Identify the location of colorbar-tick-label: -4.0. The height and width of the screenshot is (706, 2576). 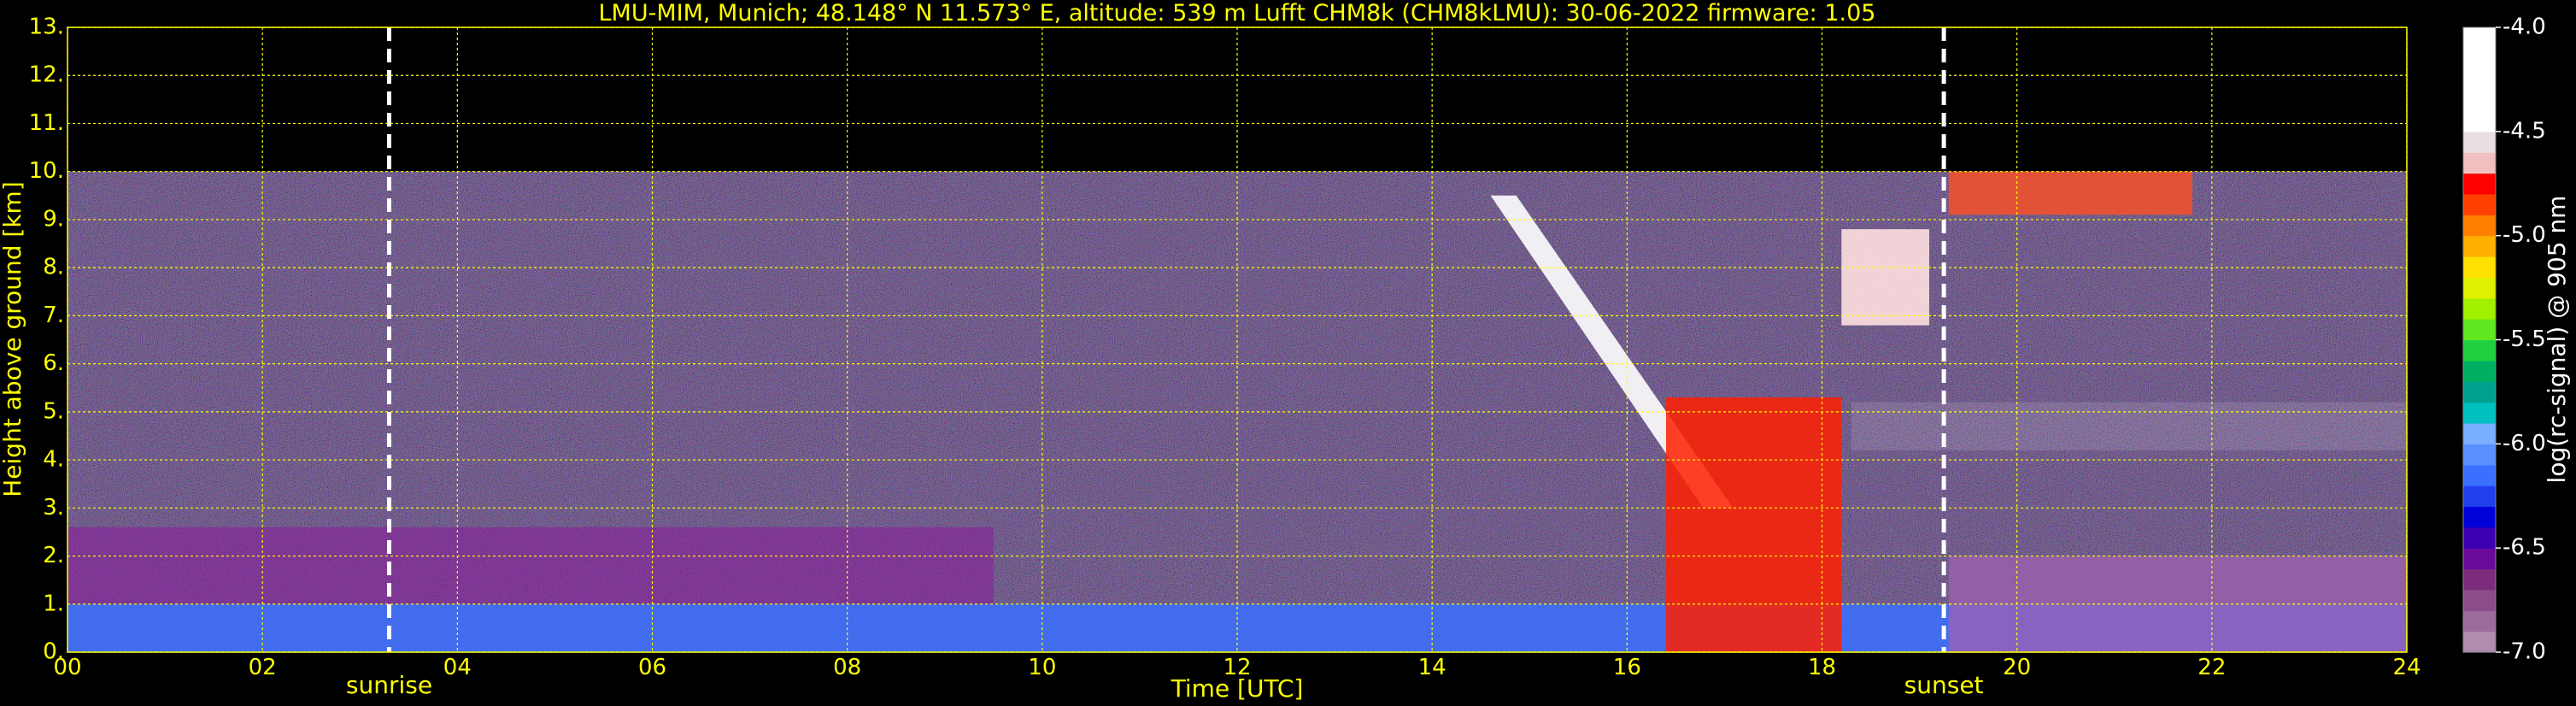
(2524, 27).